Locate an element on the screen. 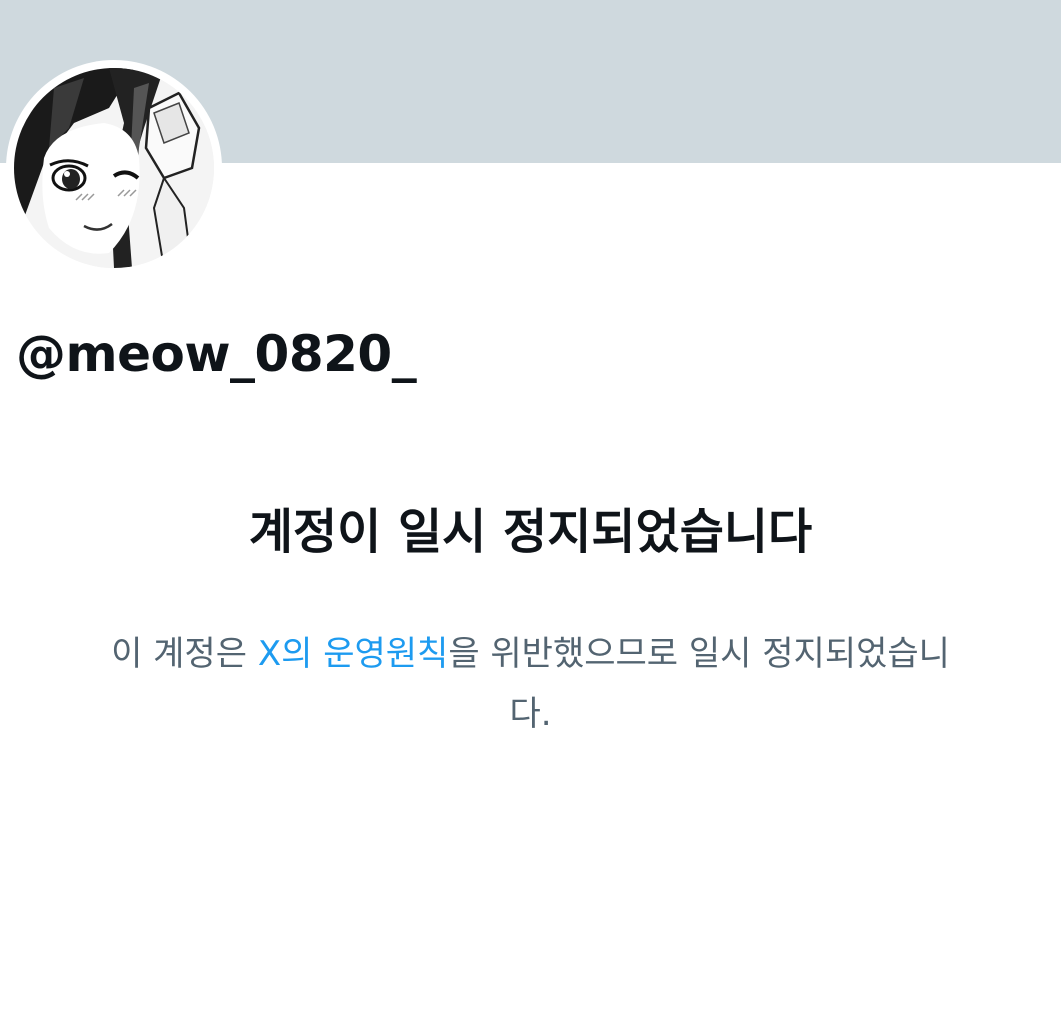  rules-link: X의 운영원칙 is located at coordinates (353, 654).